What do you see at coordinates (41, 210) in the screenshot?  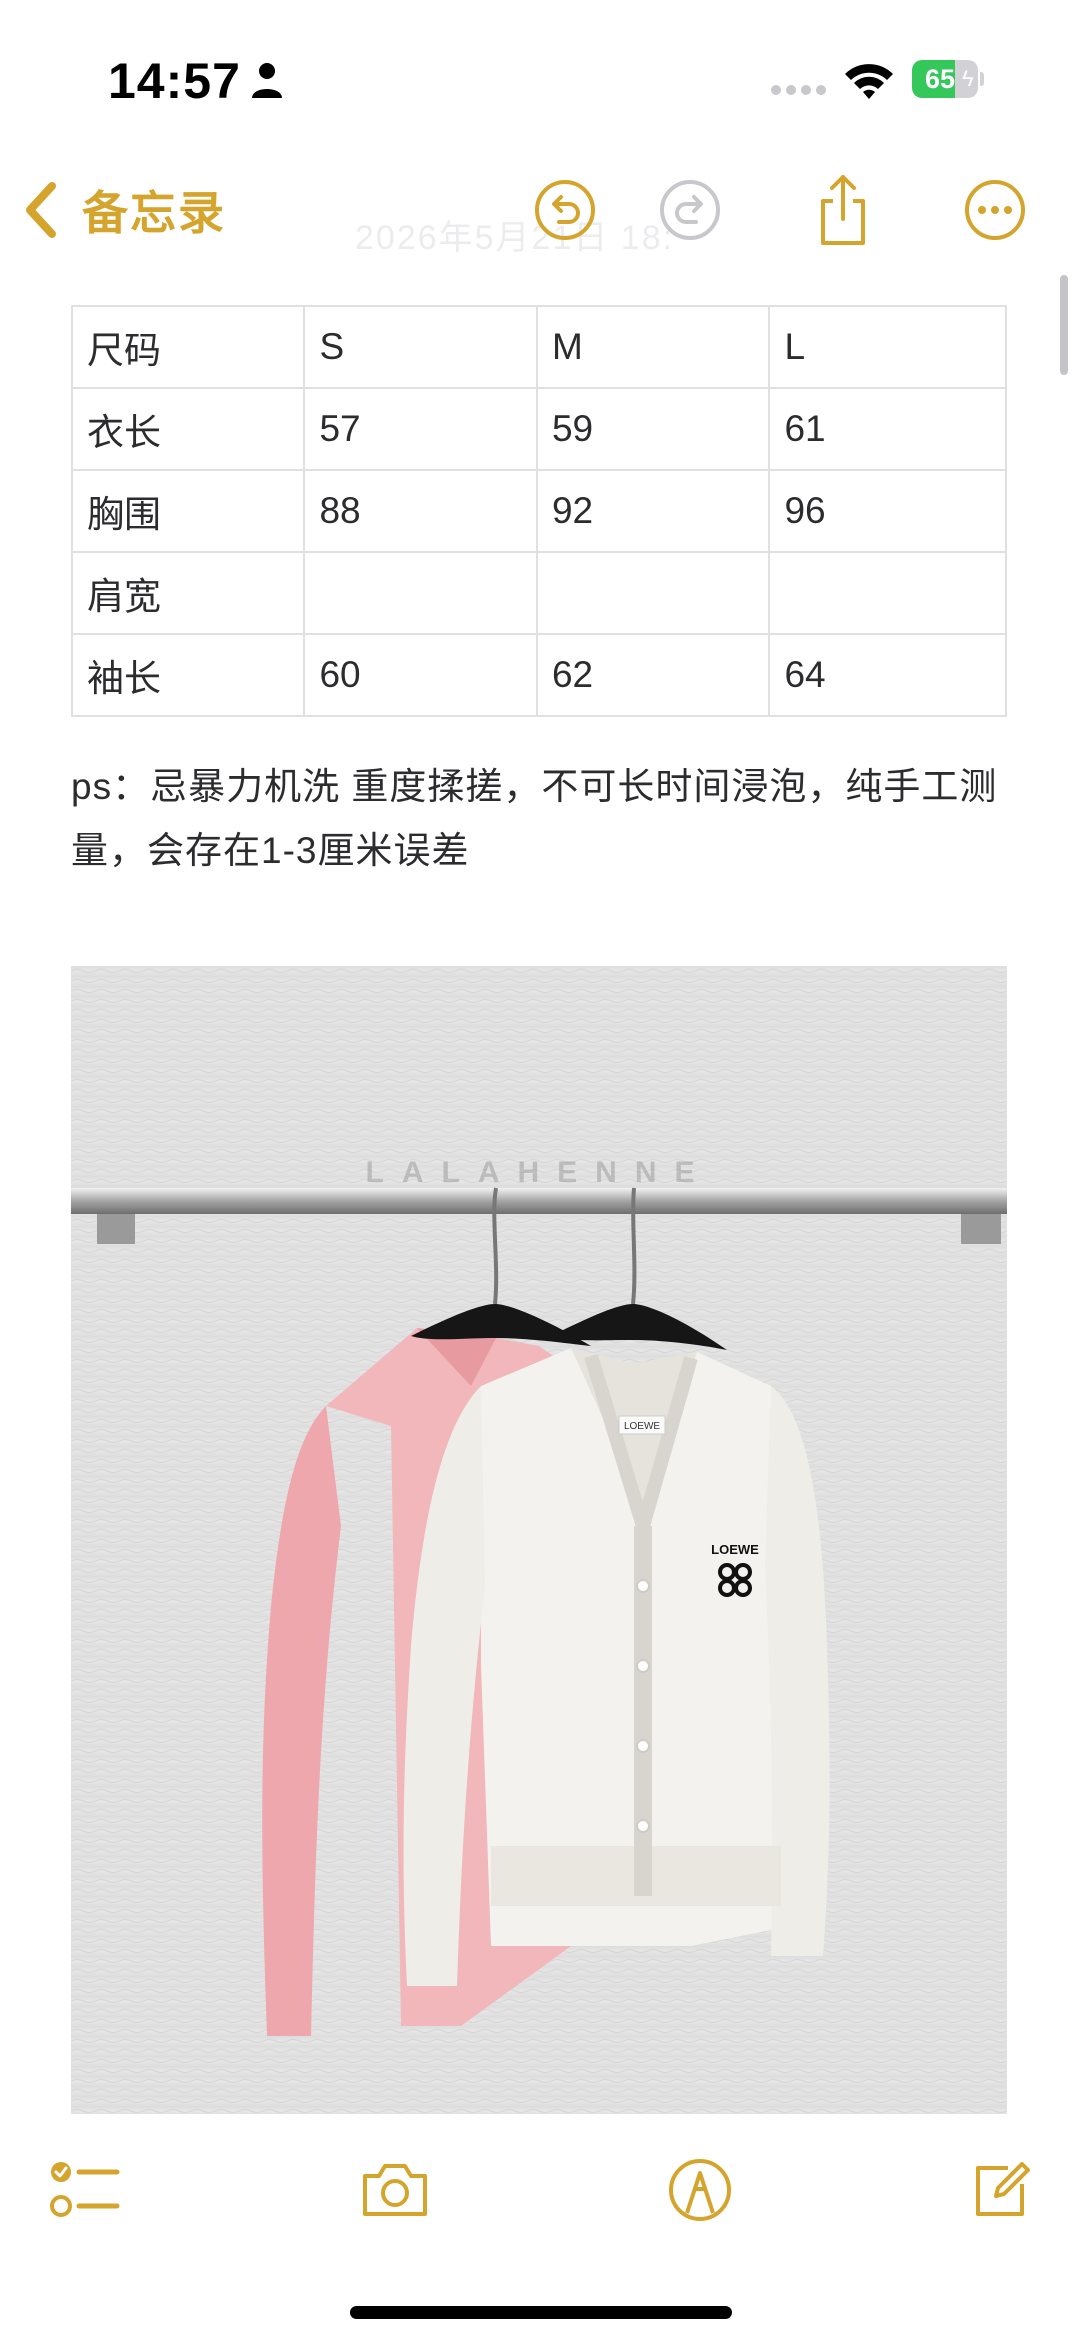 I see `chevron-left-icon` at bounding box center [41, 210].